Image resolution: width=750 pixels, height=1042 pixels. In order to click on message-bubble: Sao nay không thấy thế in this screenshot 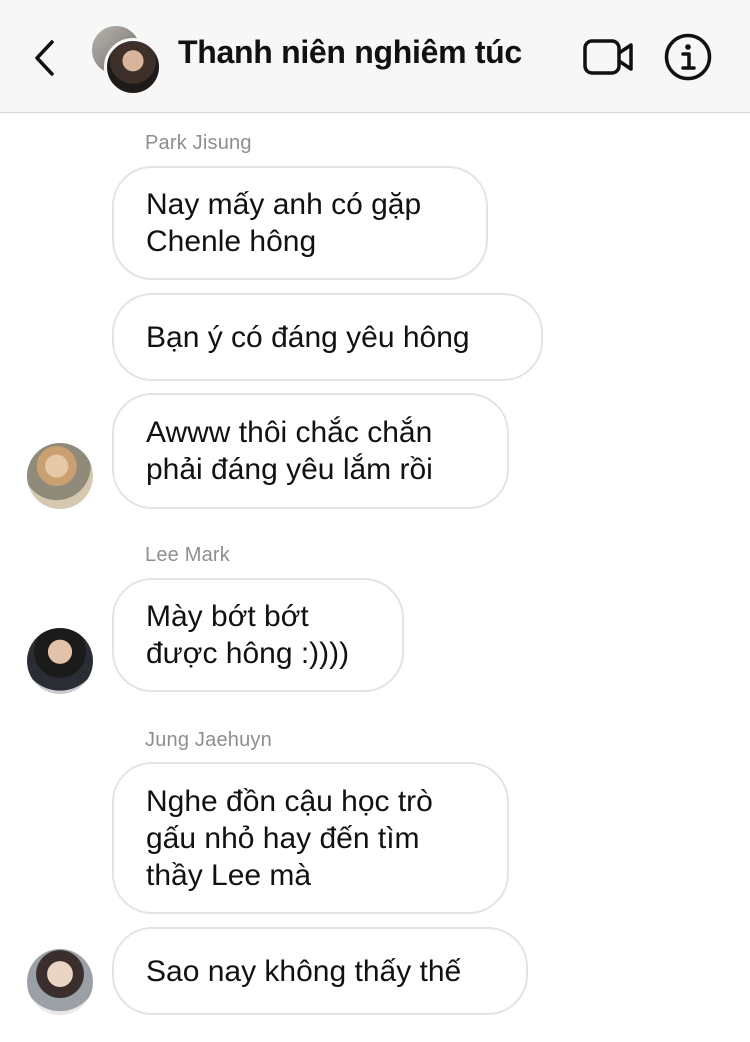, I will do `click(320, 971)`.